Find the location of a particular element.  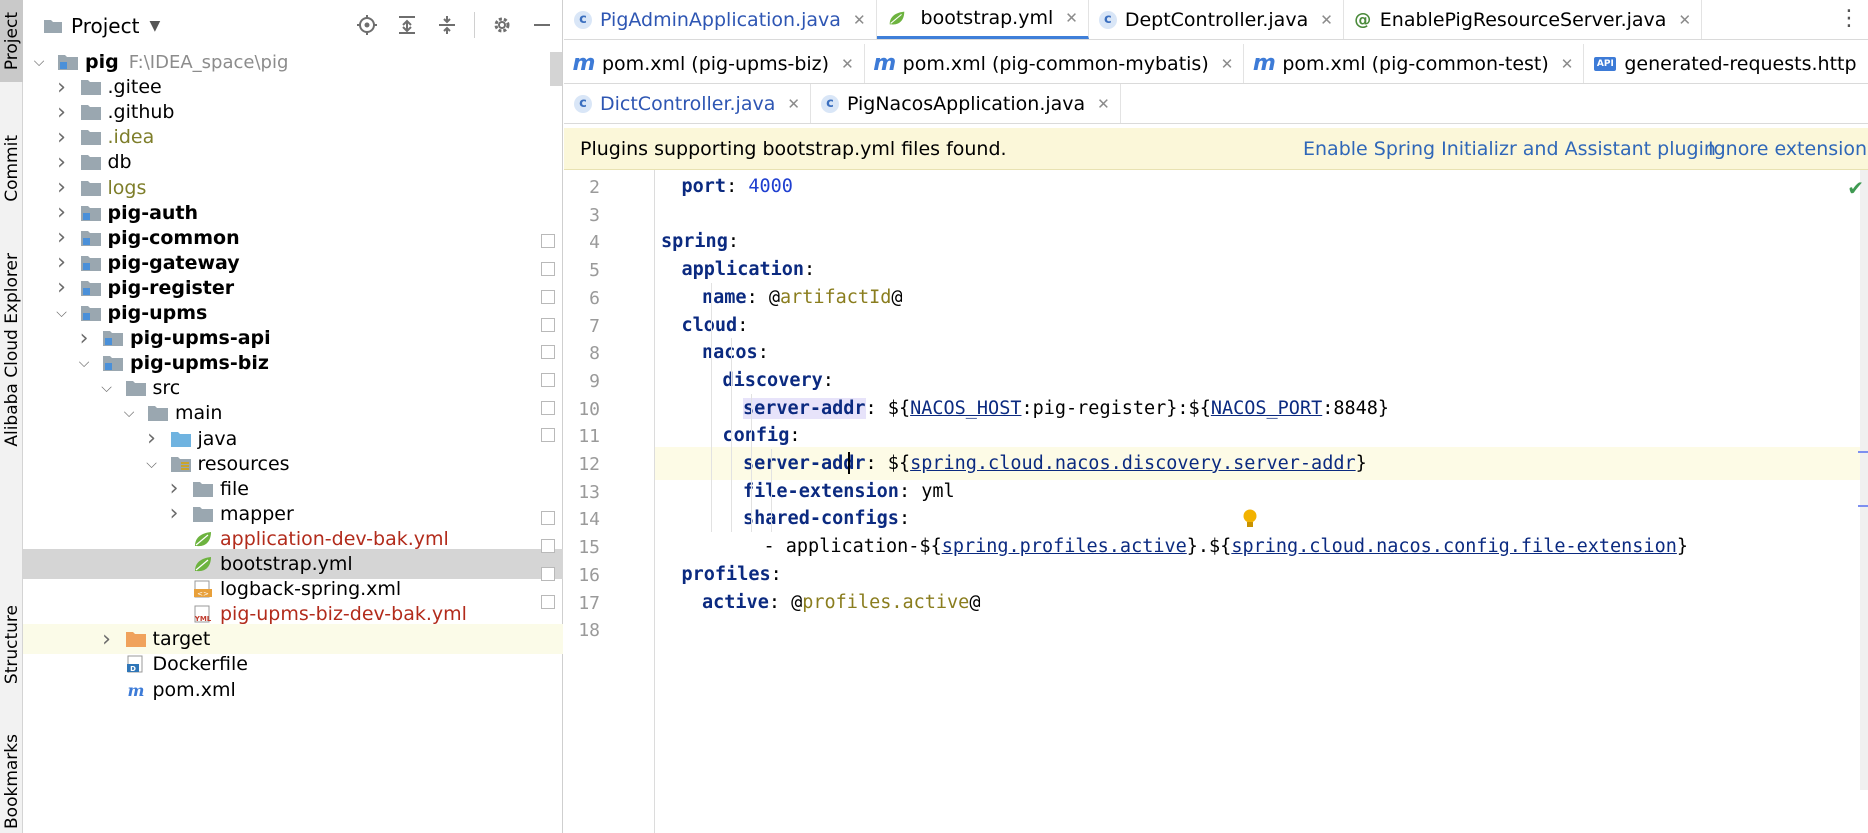

editor-tab: @ EnablePigResourceServer.java ✕ is located at coordinates (1523, 19).